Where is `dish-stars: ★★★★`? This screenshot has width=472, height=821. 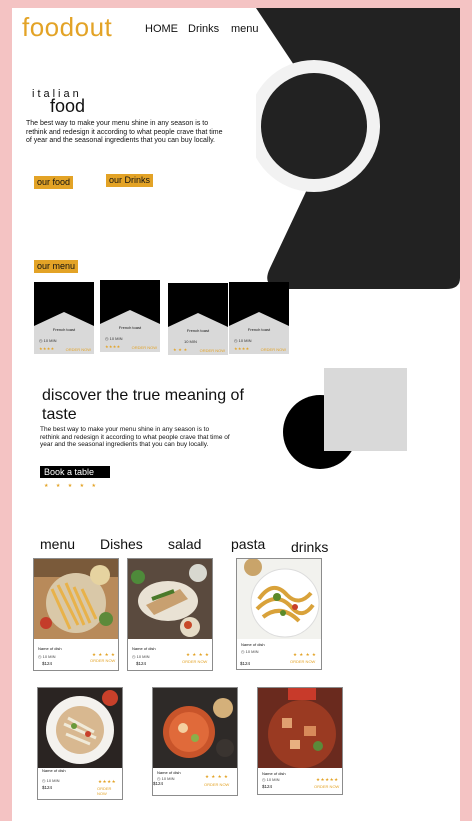
dish-stars: ★★★★ is located at coordinates (107, 781).